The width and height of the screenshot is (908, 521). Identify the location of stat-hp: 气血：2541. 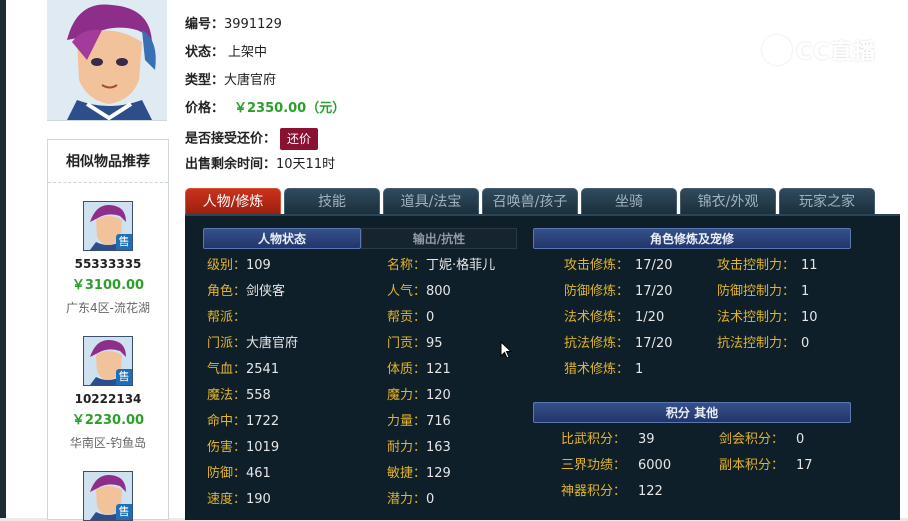
(243, 369).